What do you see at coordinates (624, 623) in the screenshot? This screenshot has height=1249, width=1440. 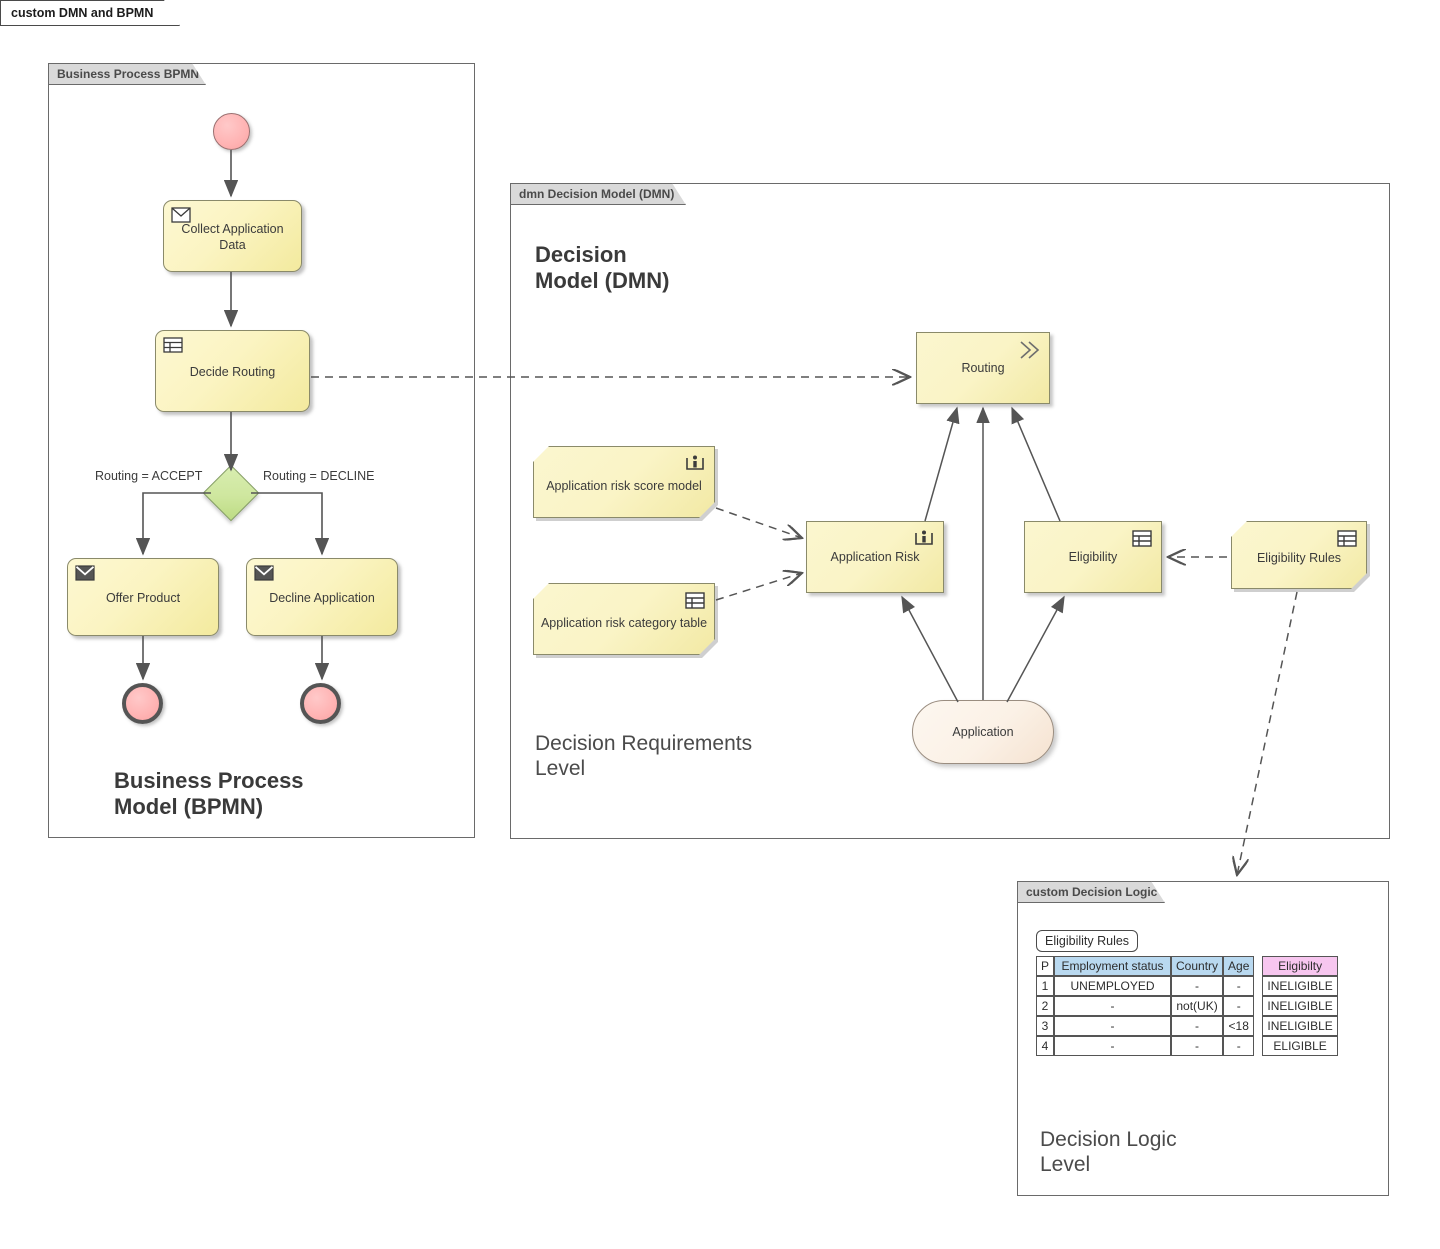 I see `dmn-bkm-label: Application risk category table` at bounding box center [624, 623].